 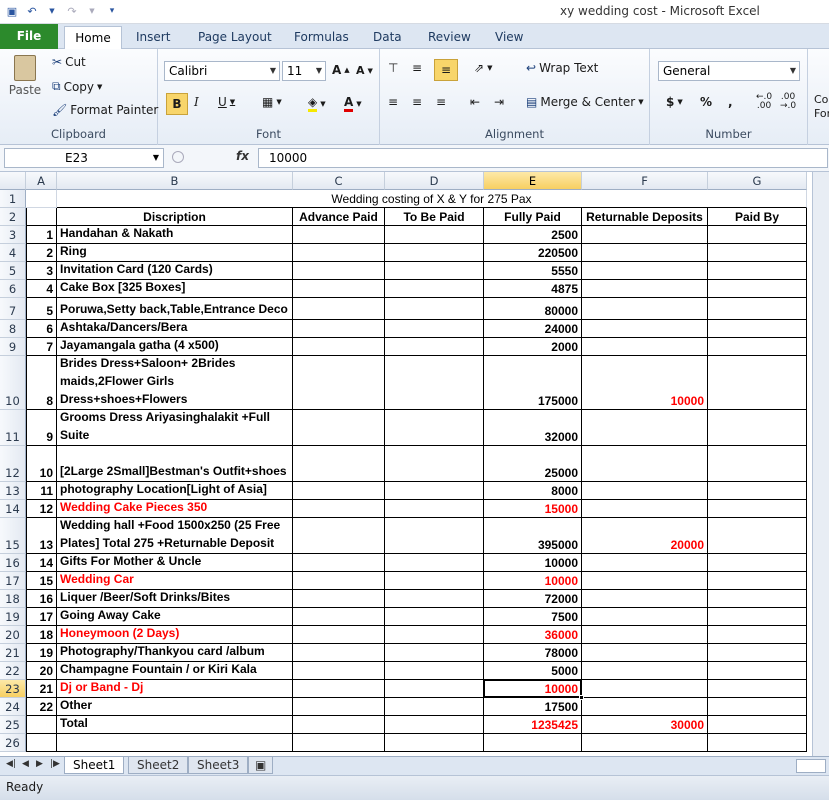 I want to click on decrease-indent-icon: ⇤, so click(x=475, y=102).